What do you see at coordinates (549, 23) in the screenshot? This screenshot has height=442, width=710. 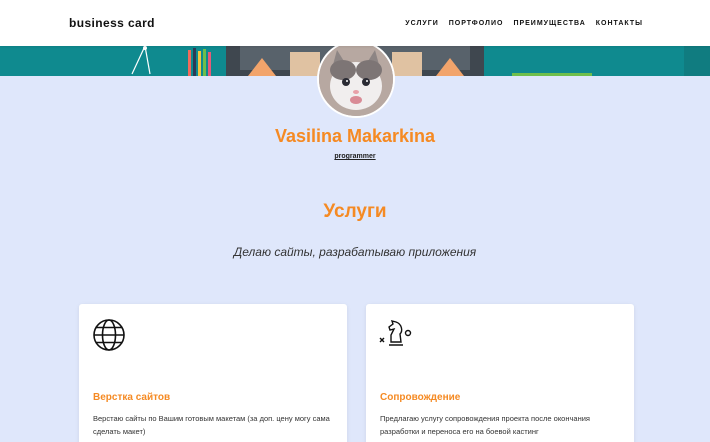 I see `nav-link-advantages: ПРЕИМУЩЕСТВА` at bounding box center [549, 23].